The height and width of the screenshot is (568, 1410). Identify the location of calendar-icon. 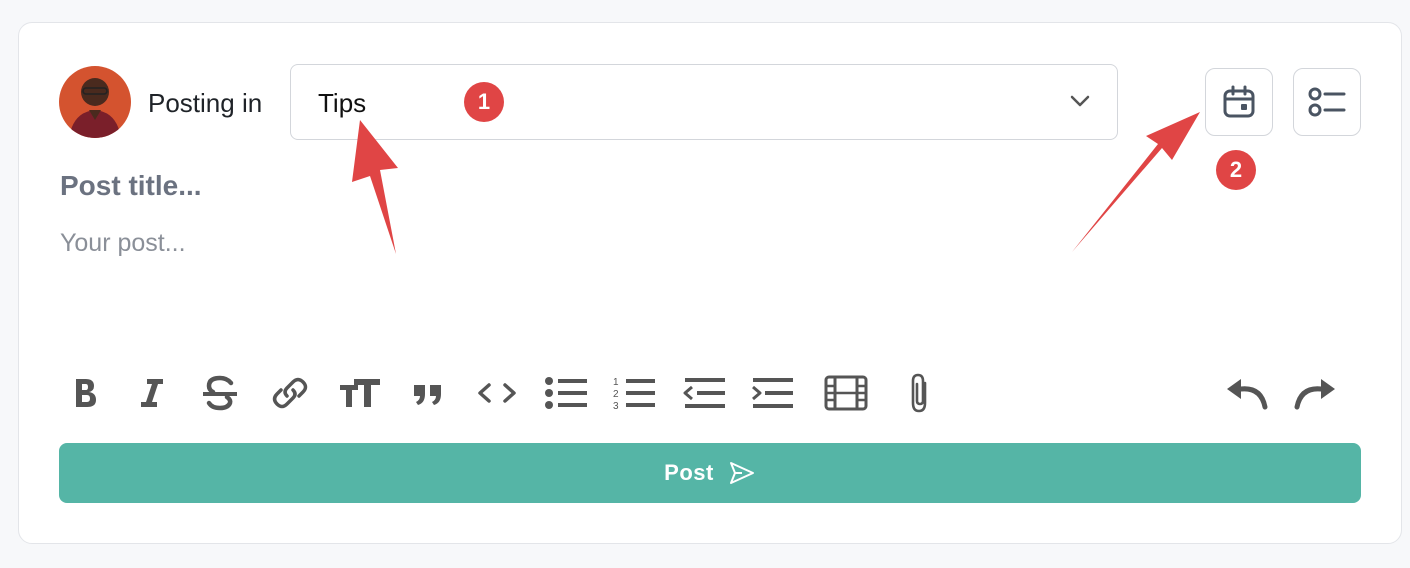
(1239, 101).